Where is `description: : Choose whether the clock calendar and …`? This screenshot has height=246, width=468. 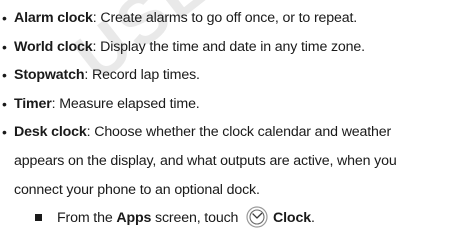
description: : Choose whether the clock calendar and … is located at coordinates (239, 132).